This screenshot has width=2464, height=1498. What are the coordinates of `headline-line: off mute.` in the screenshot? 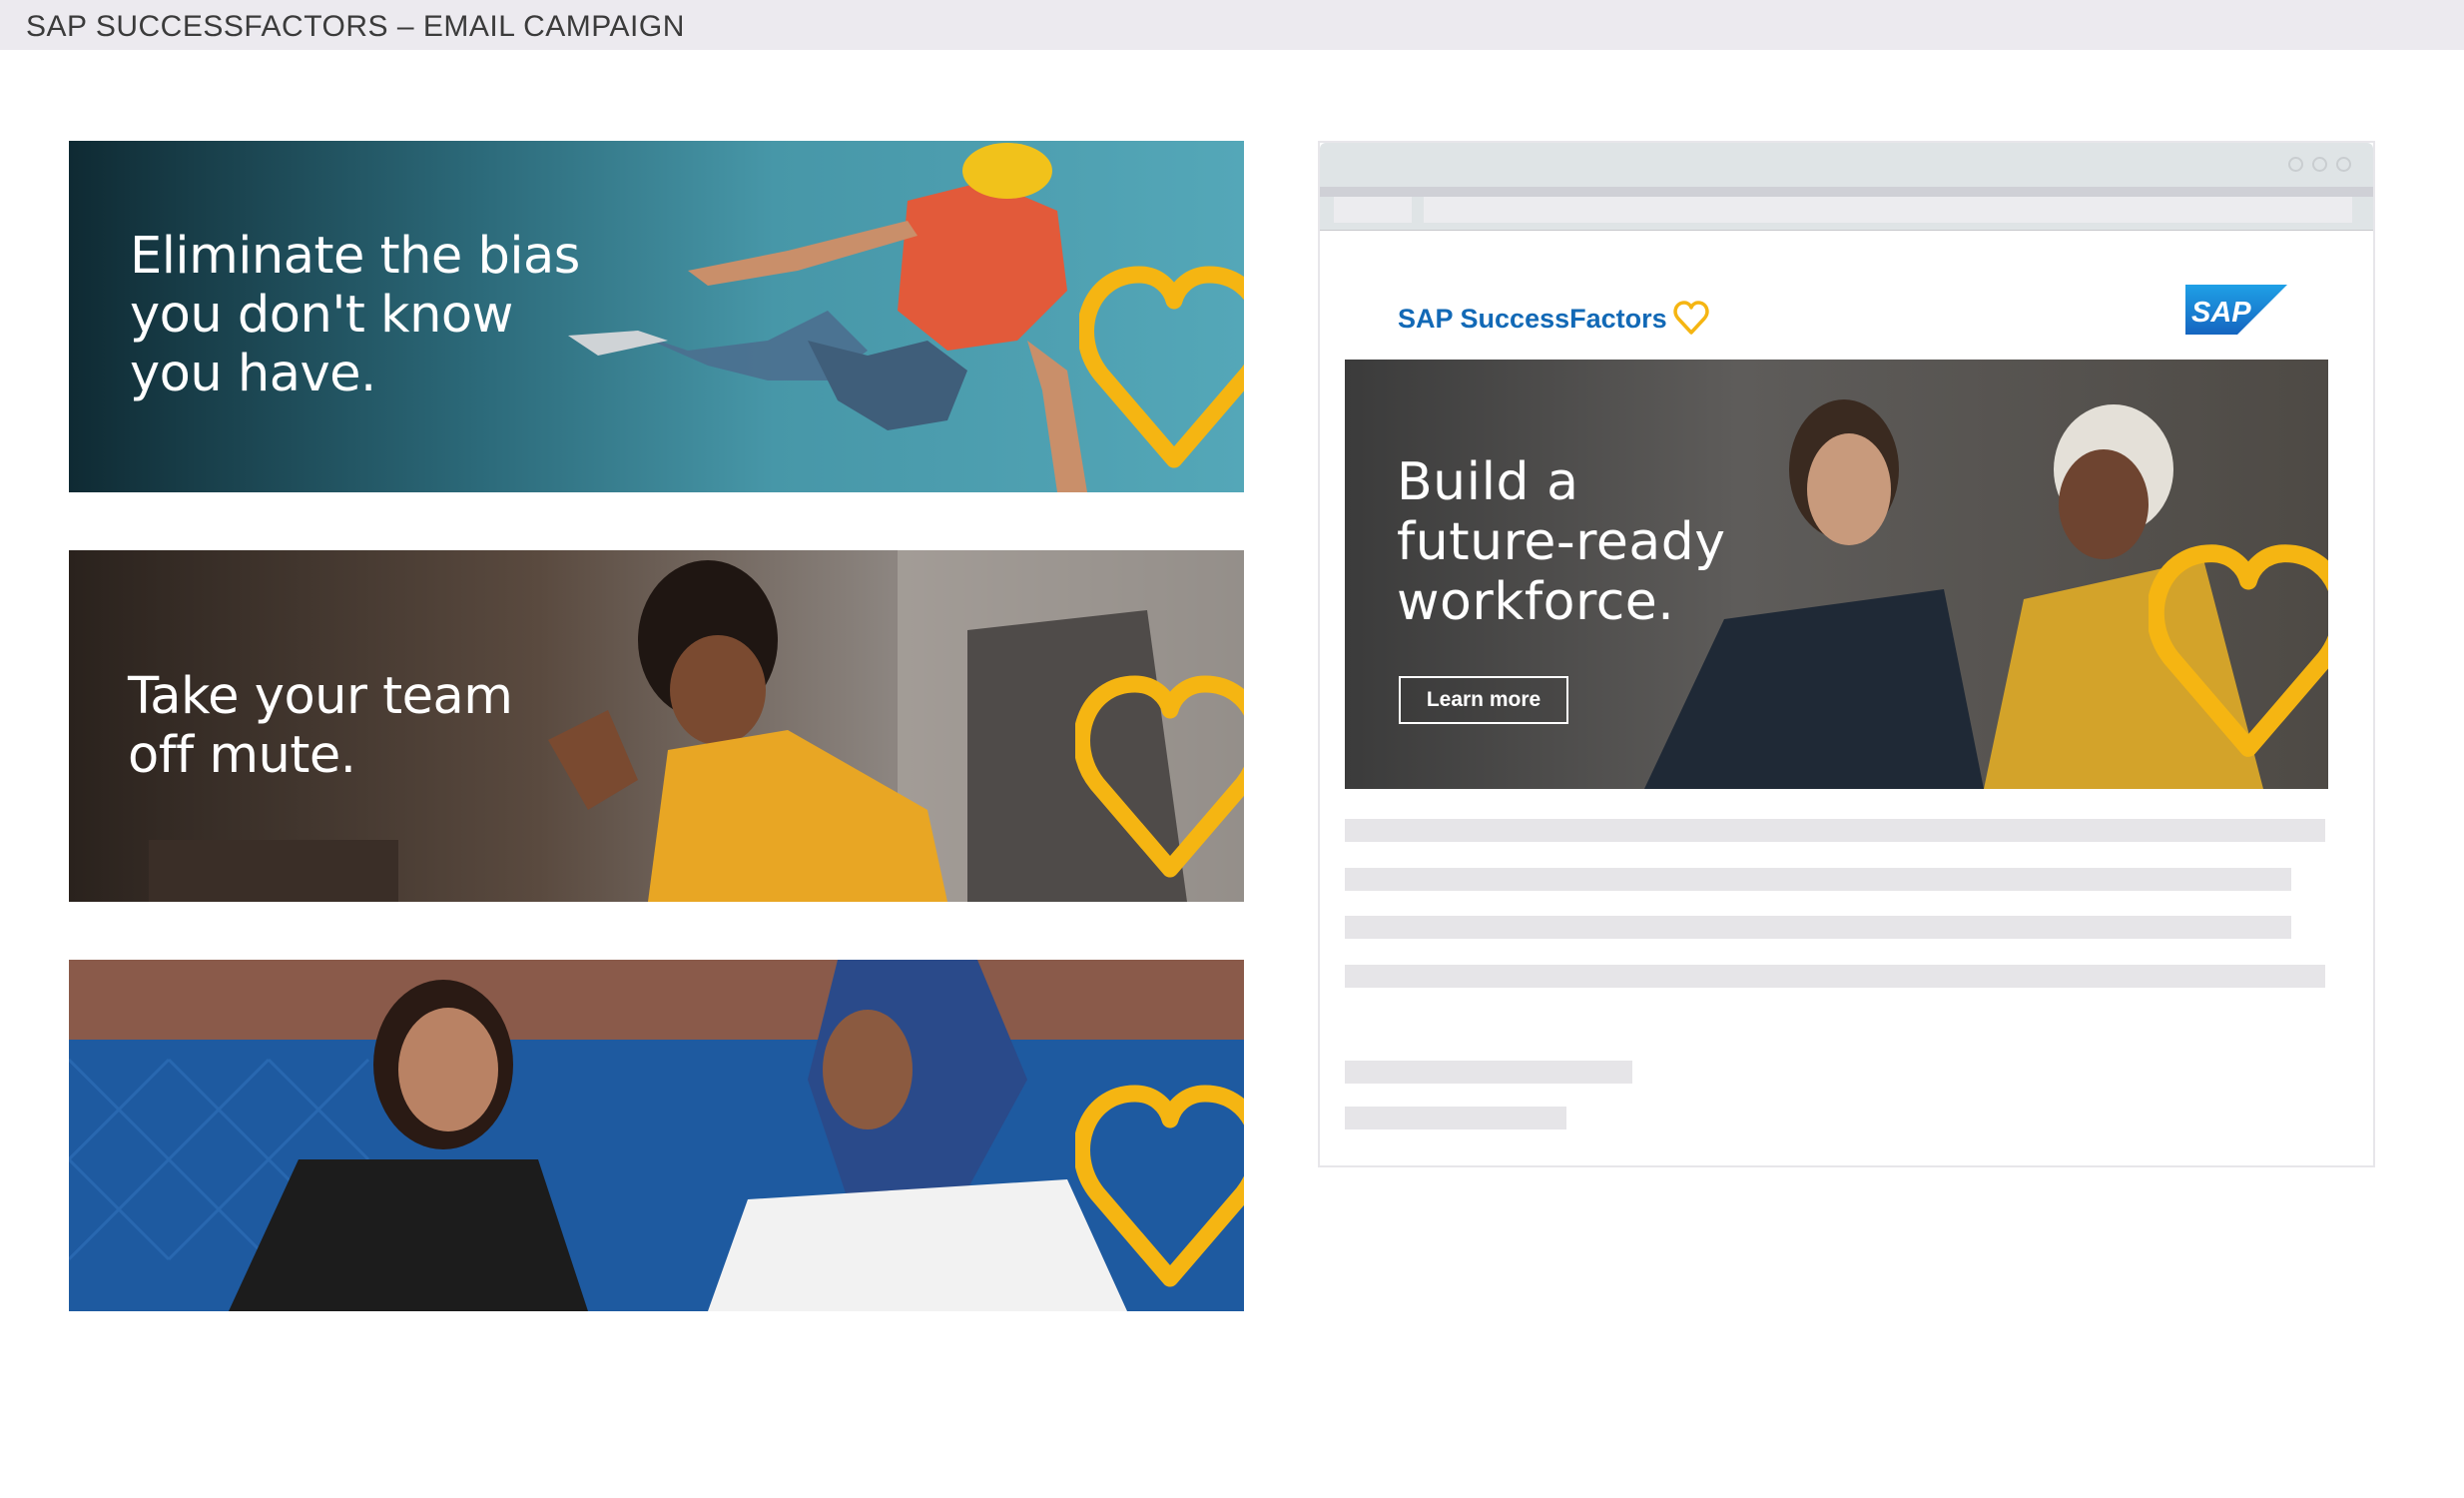 It's located at (242, 755).